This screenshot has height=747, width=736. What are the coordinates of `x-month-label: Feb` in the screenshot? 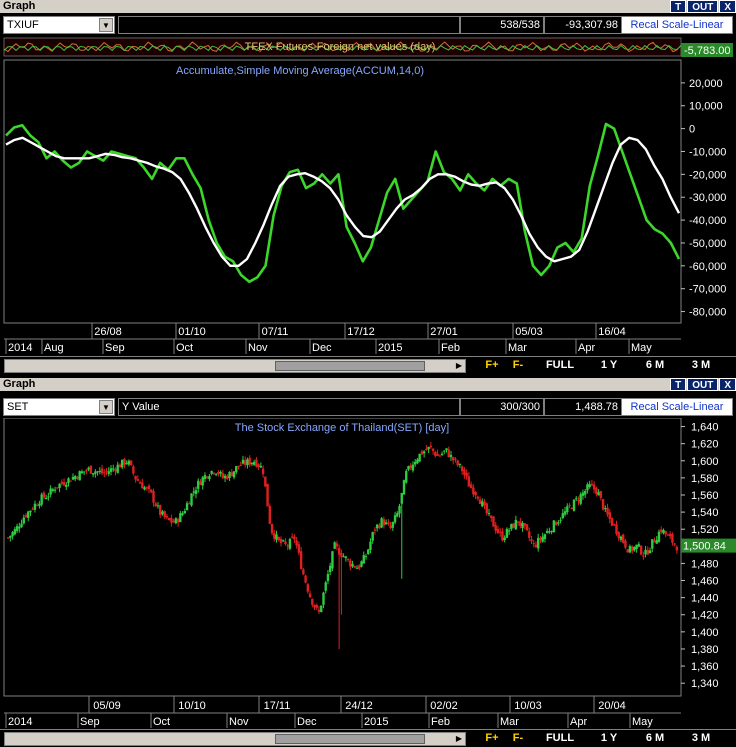 It's located at (450, 348).